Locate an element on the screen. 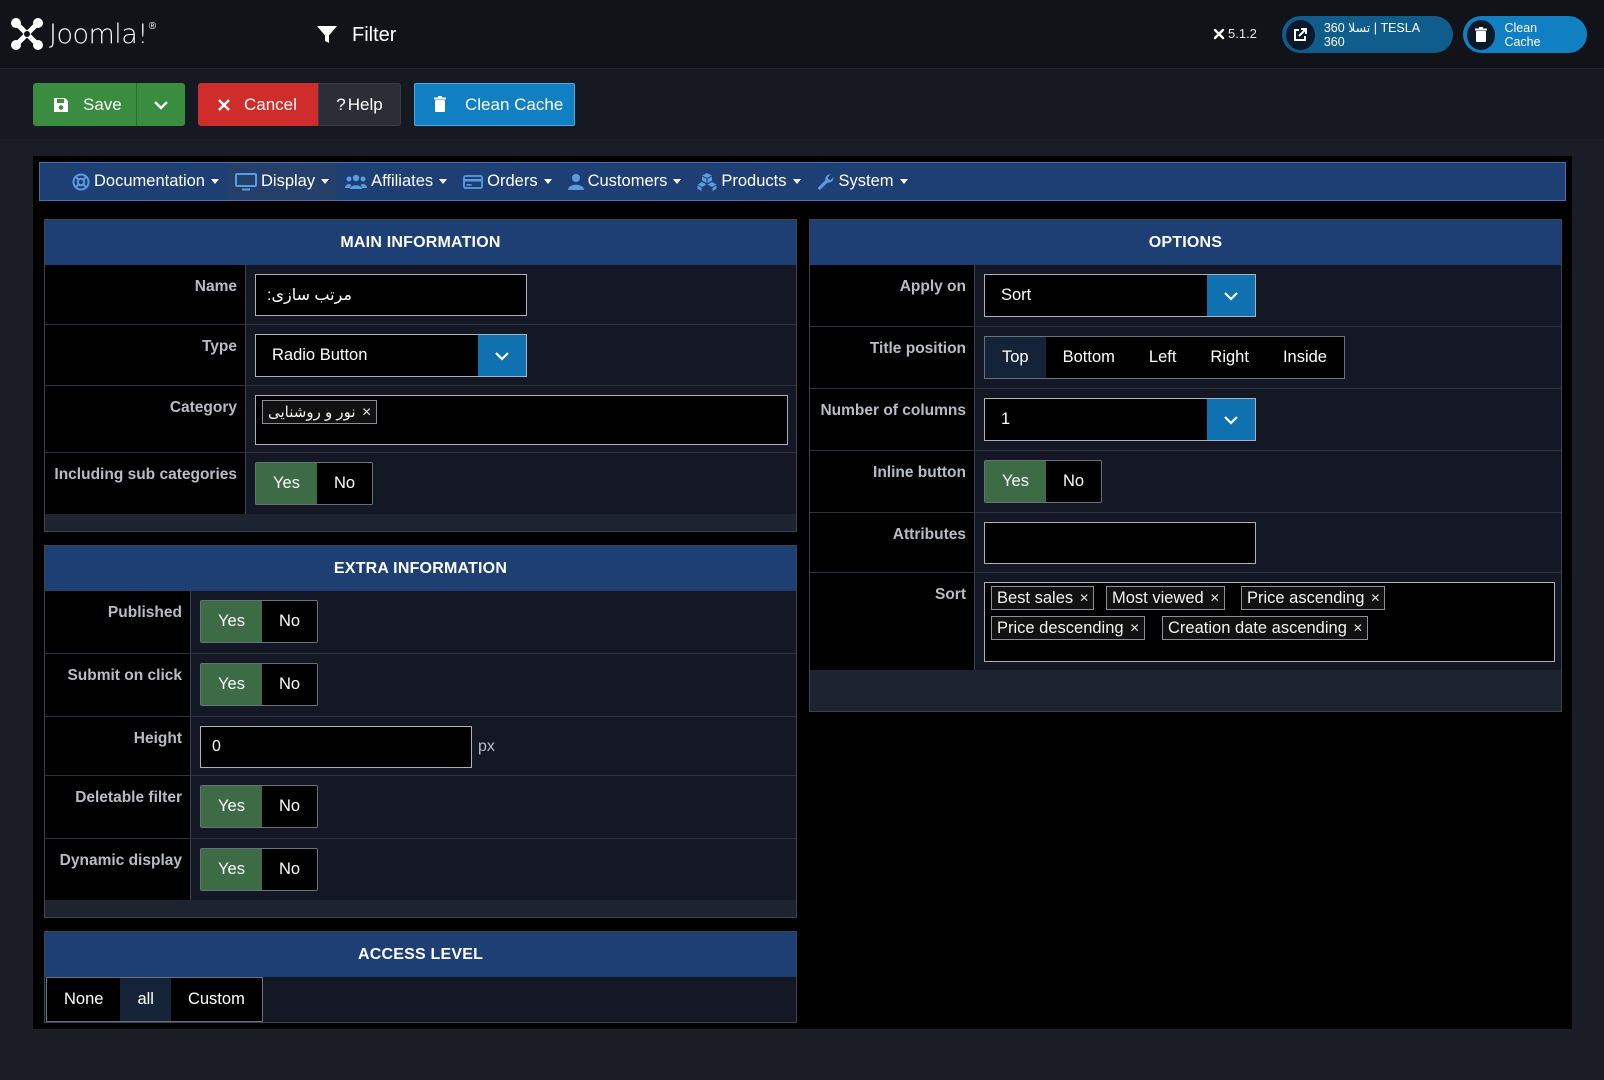  menu-label: Orders is located at coordinates (512, 181).